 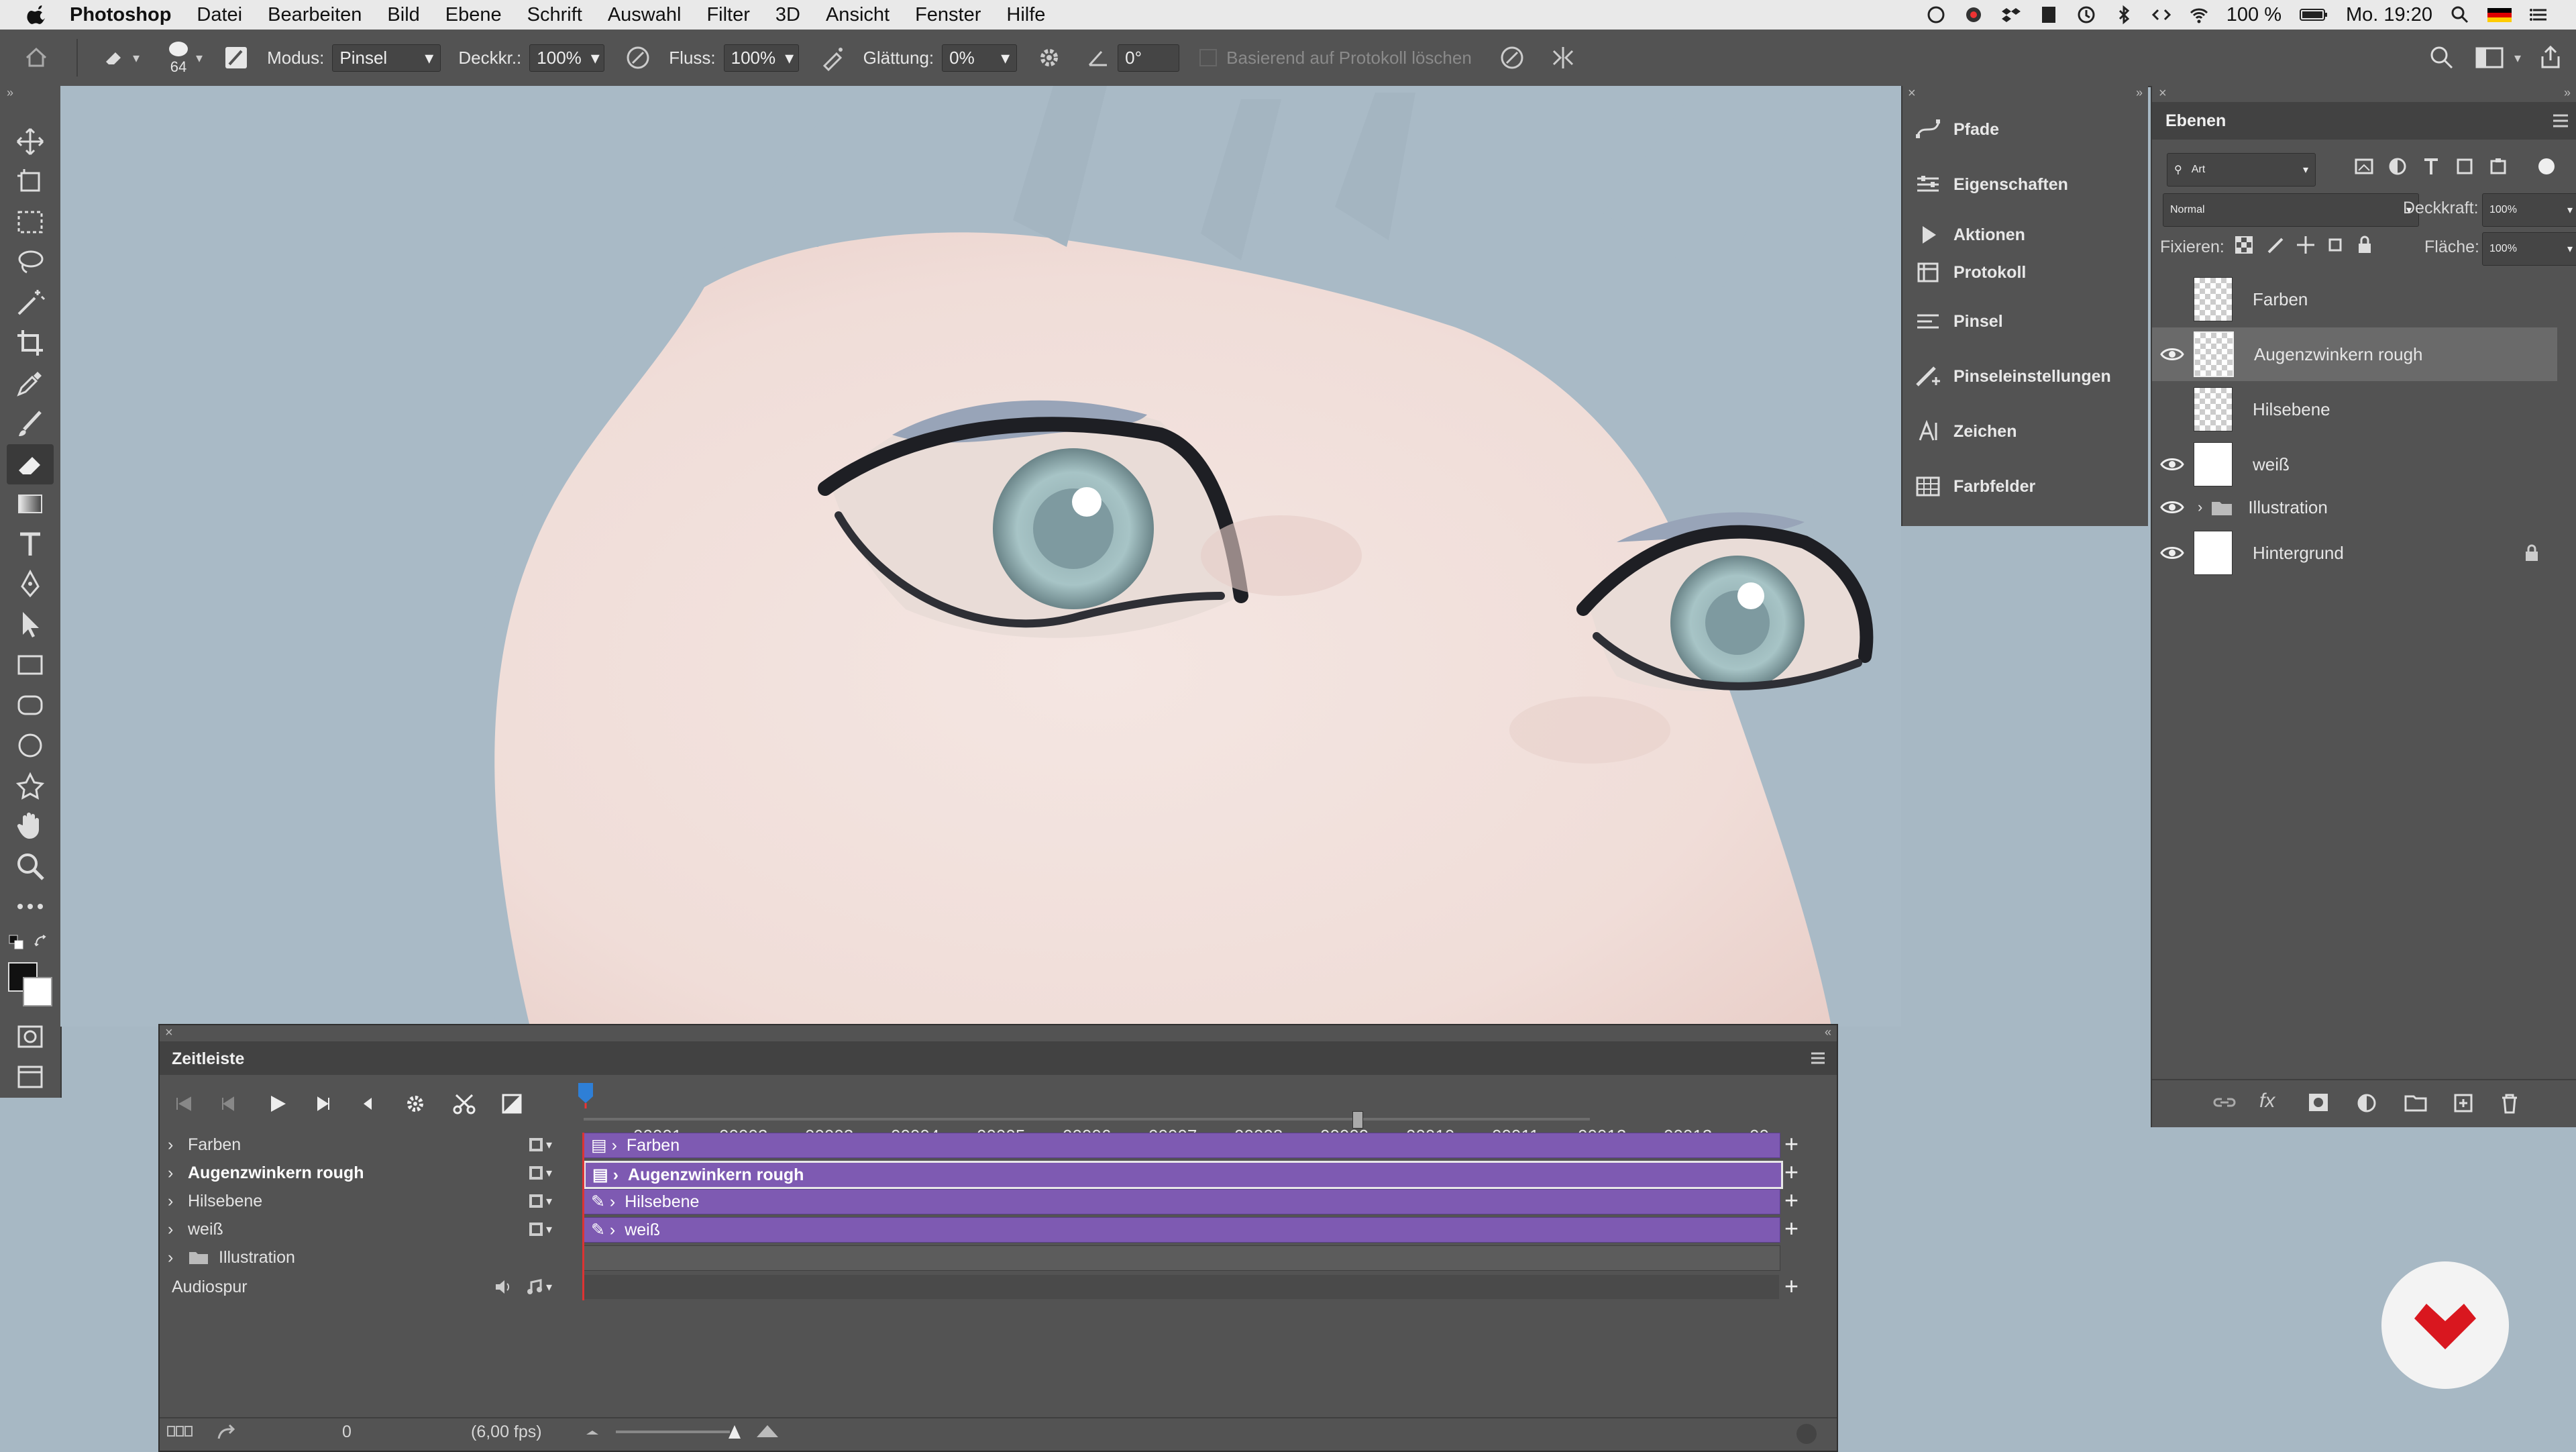 What do you see at coordinates (2338, 355) in the screenshot?
I see `layer-name: Augenzwinkern rough` at bounding box center [2338, 355].